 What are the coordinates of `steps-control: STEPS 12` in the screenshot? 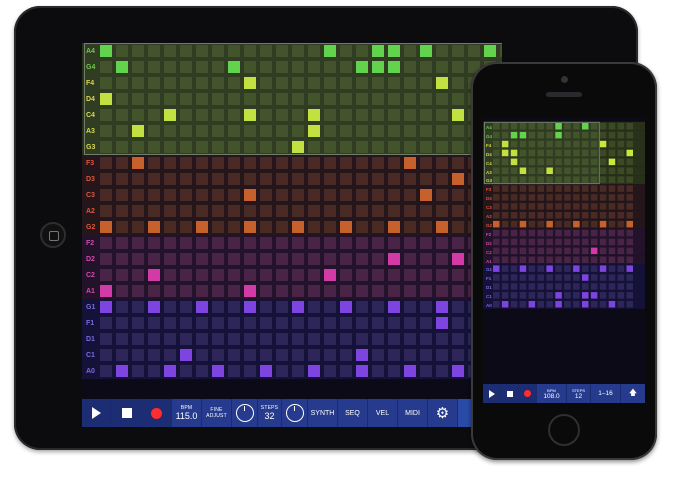 It's located at (579, 393).